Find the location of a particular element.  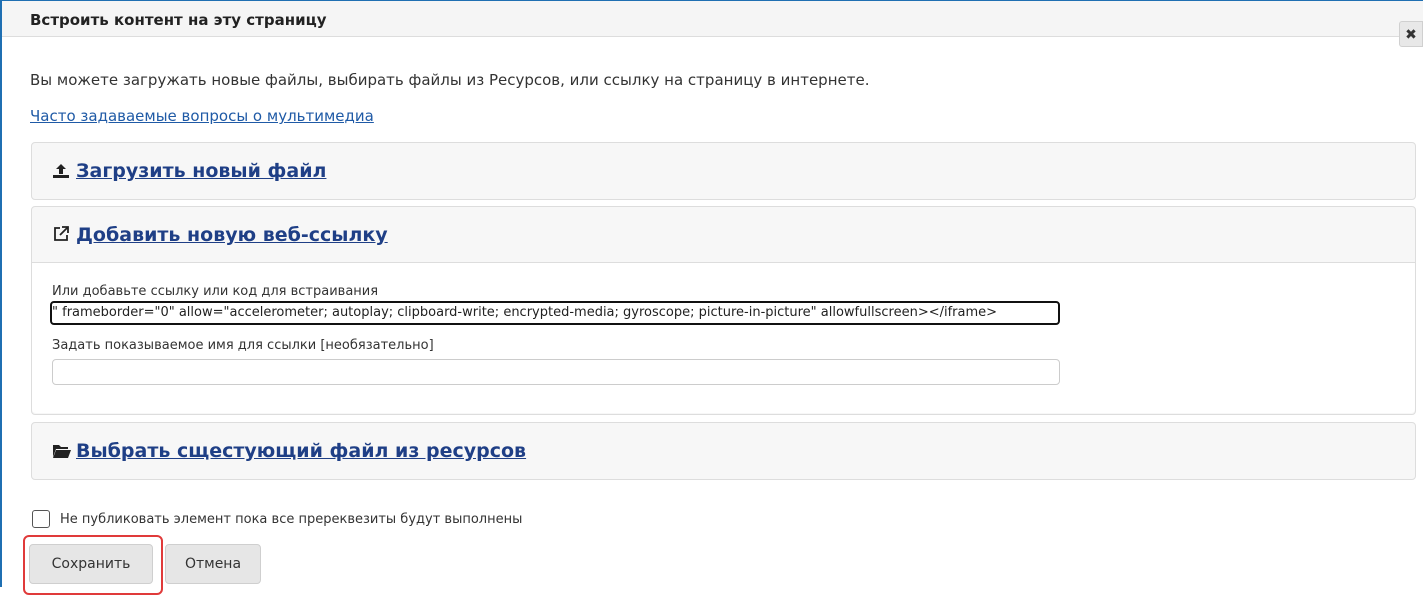

close-icon: ✖ is located at coordinates (1411, 34).